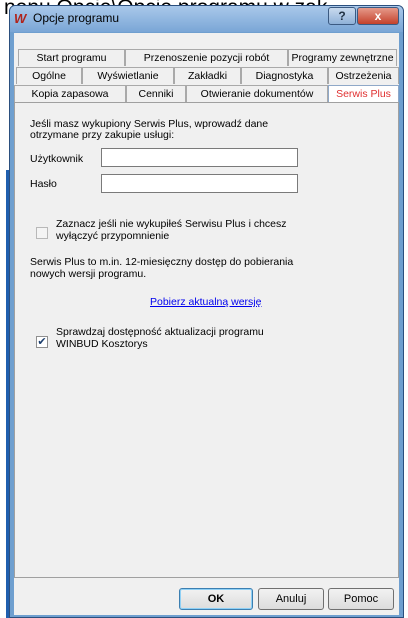 The width and height of the screenshot is (408, 618). I want to click on updates-checkbox: ✔, so click(42, 342).